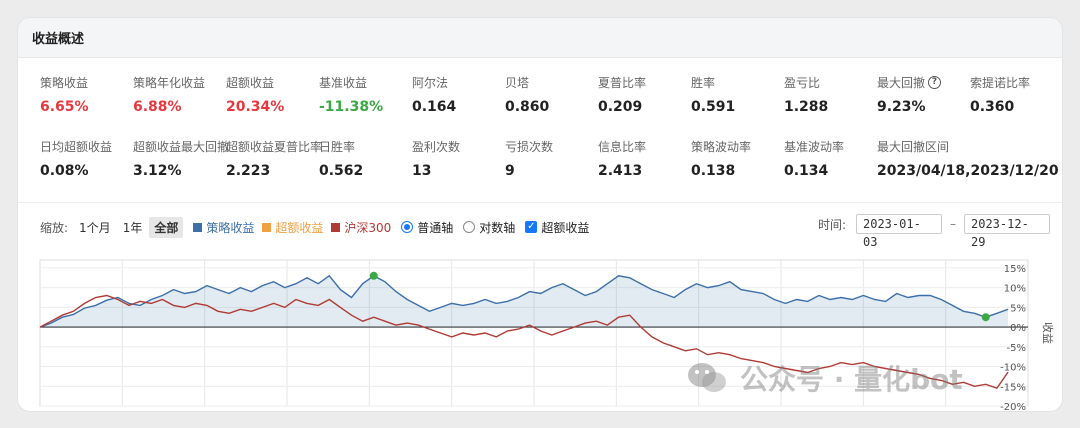  I want to click on metric-value: 9.23%, so click(901, 107).